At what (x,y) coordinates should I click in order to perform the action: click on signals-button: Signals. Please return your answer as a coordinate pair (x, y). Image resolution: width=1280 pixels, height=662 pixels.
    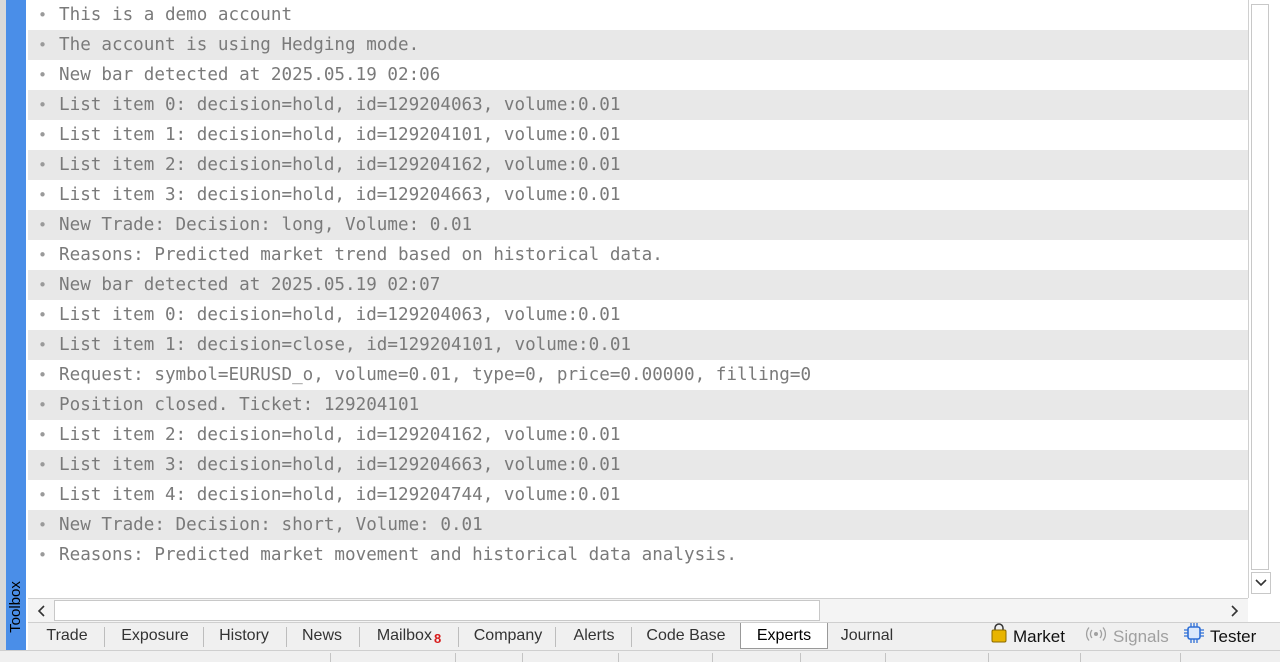
    Looking at the image, I should click on (1126, 637).